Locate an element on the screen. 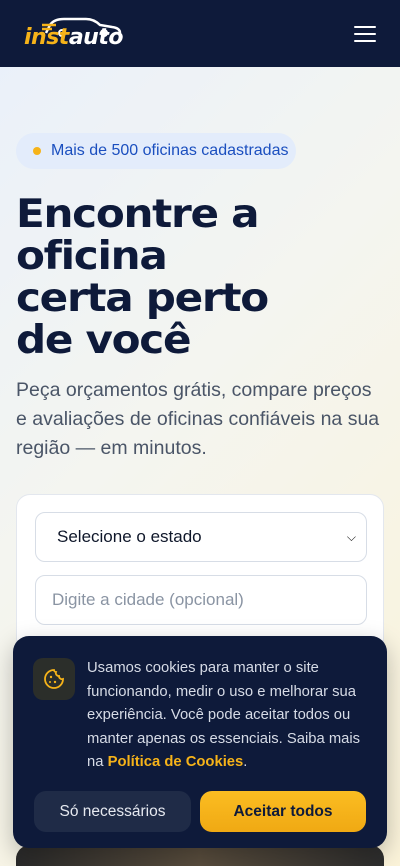  hero-title-line: Encontre a is located at coordinates (138, 214).